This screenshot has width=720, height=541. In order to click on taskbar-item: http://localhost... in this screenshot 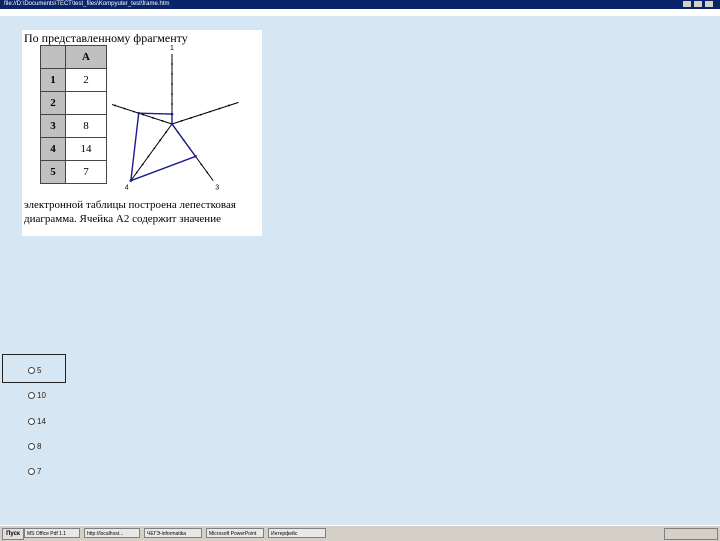, I will do `click(112, 533)`.